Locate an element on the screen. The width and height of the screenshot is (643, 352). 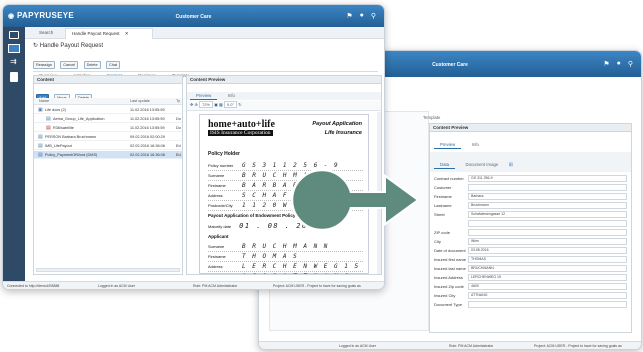
back-field-input: THOMAS is located at coordinates (547, 259).